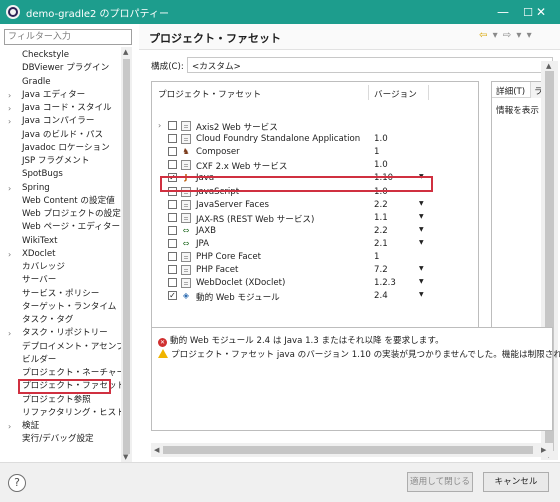 This screenshot has height=502, width=560. I want to click on forward-arrow-icon: ⇨, so click(507, 35).